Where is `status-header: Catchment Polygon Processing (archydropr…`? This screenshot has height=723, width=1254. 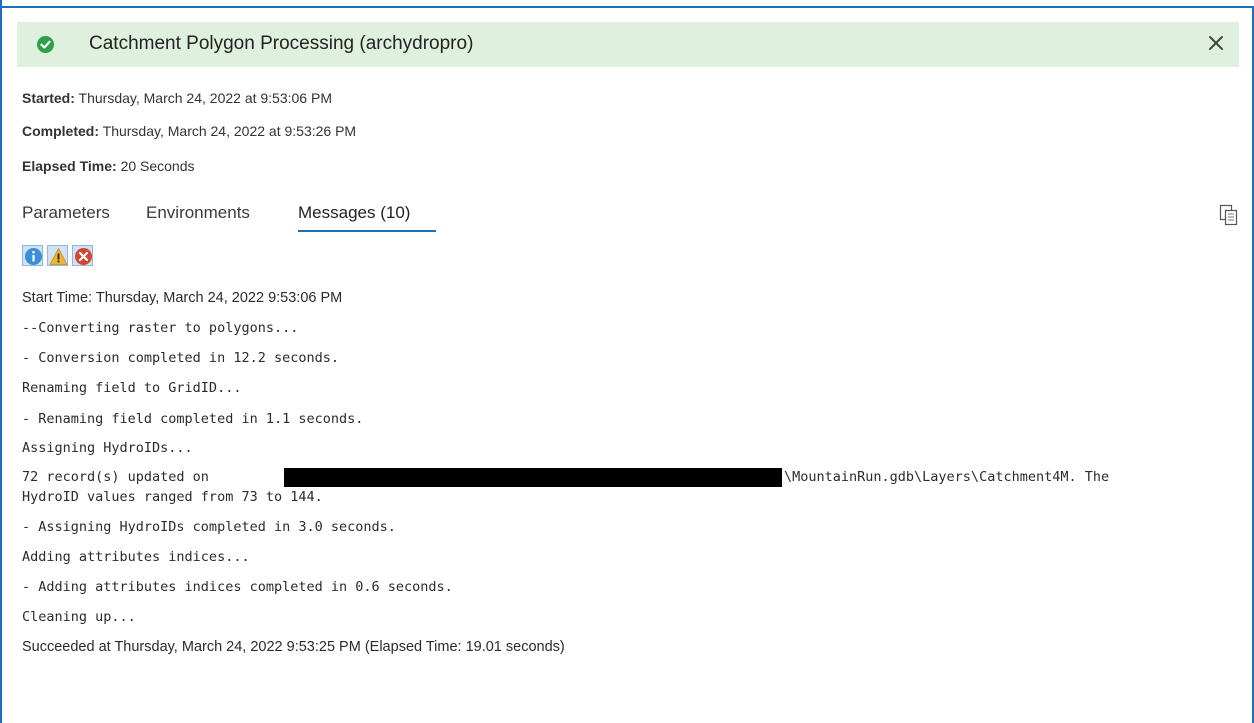
status-header: Catchment Polygon Processing (archydropr… is located at coordinates (628, 44).